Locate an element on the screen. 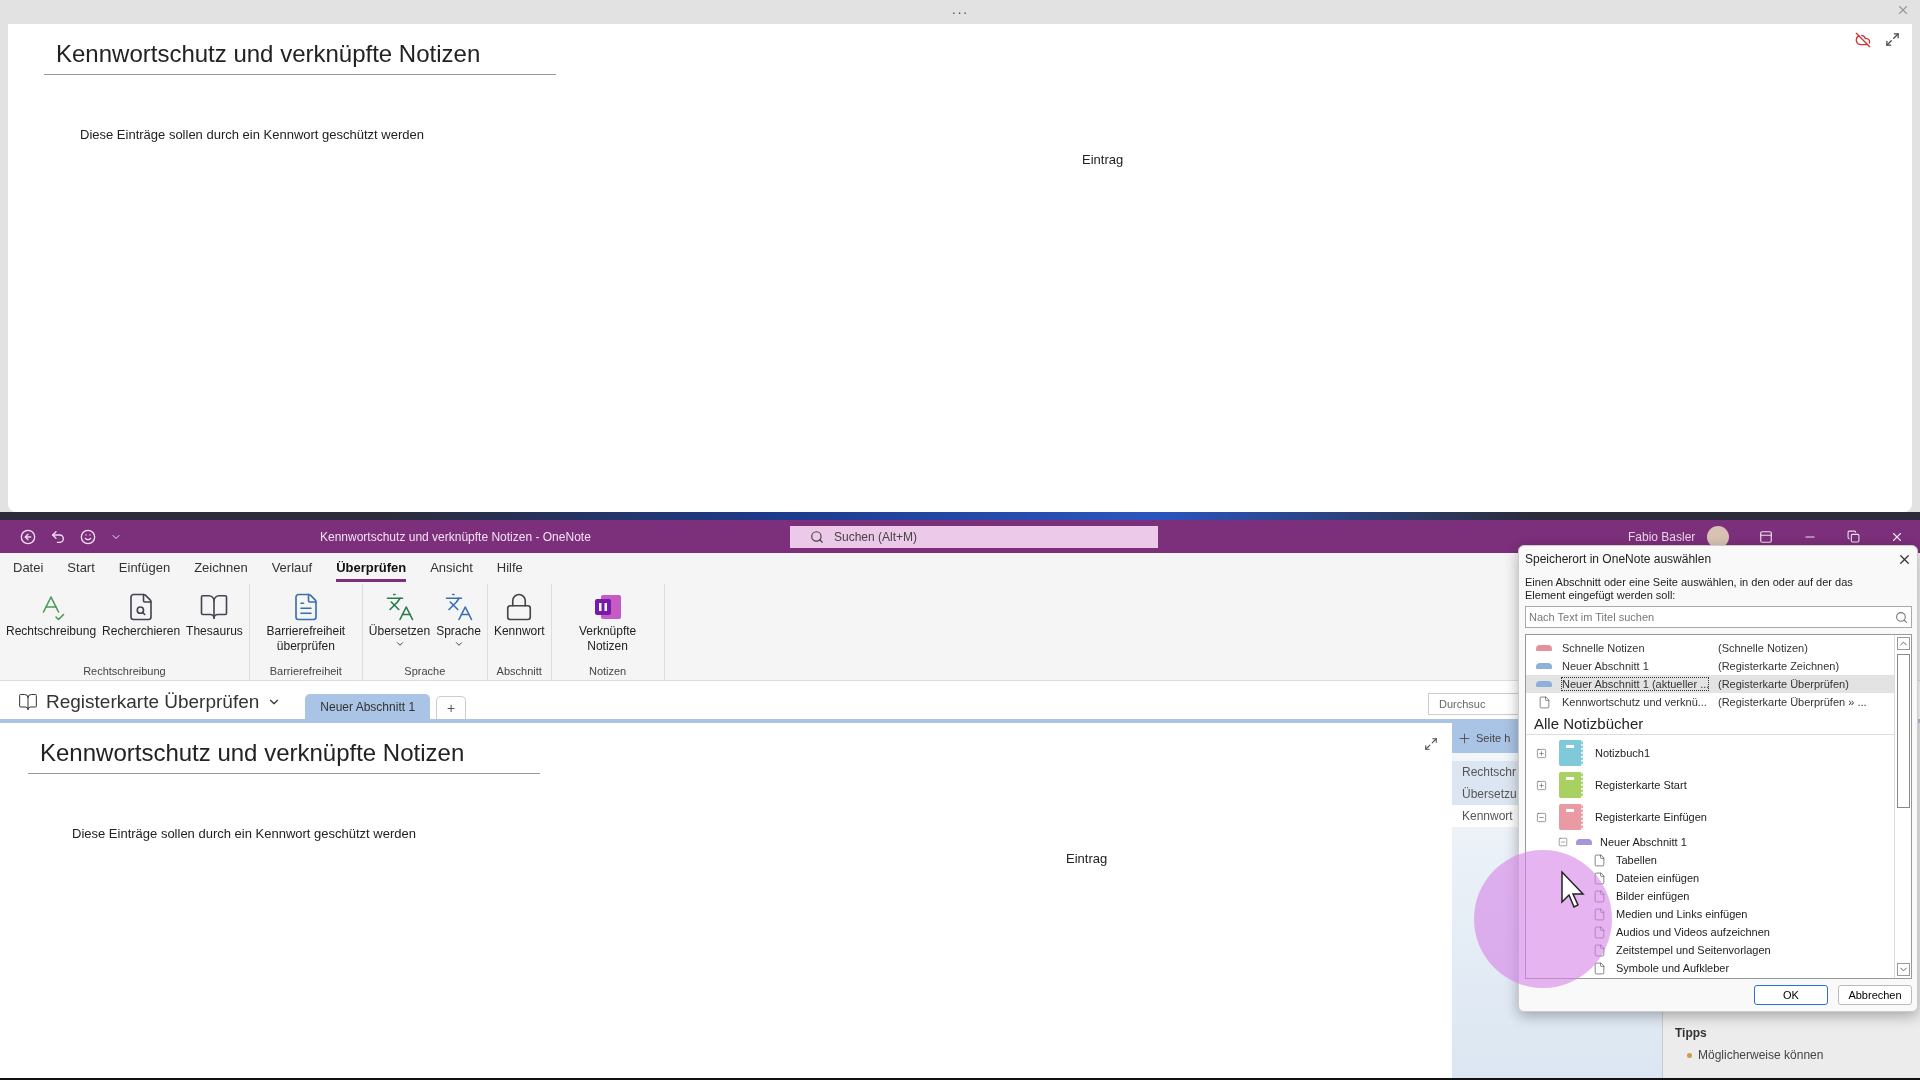  group-label: Abschnitt is located at coordinates (519, 671).